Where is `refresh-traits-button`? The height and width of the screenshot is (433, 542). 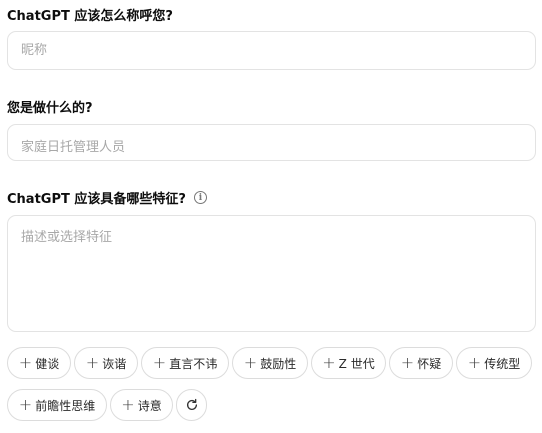
refresh-traits-button is located at coordinates (191, 405).